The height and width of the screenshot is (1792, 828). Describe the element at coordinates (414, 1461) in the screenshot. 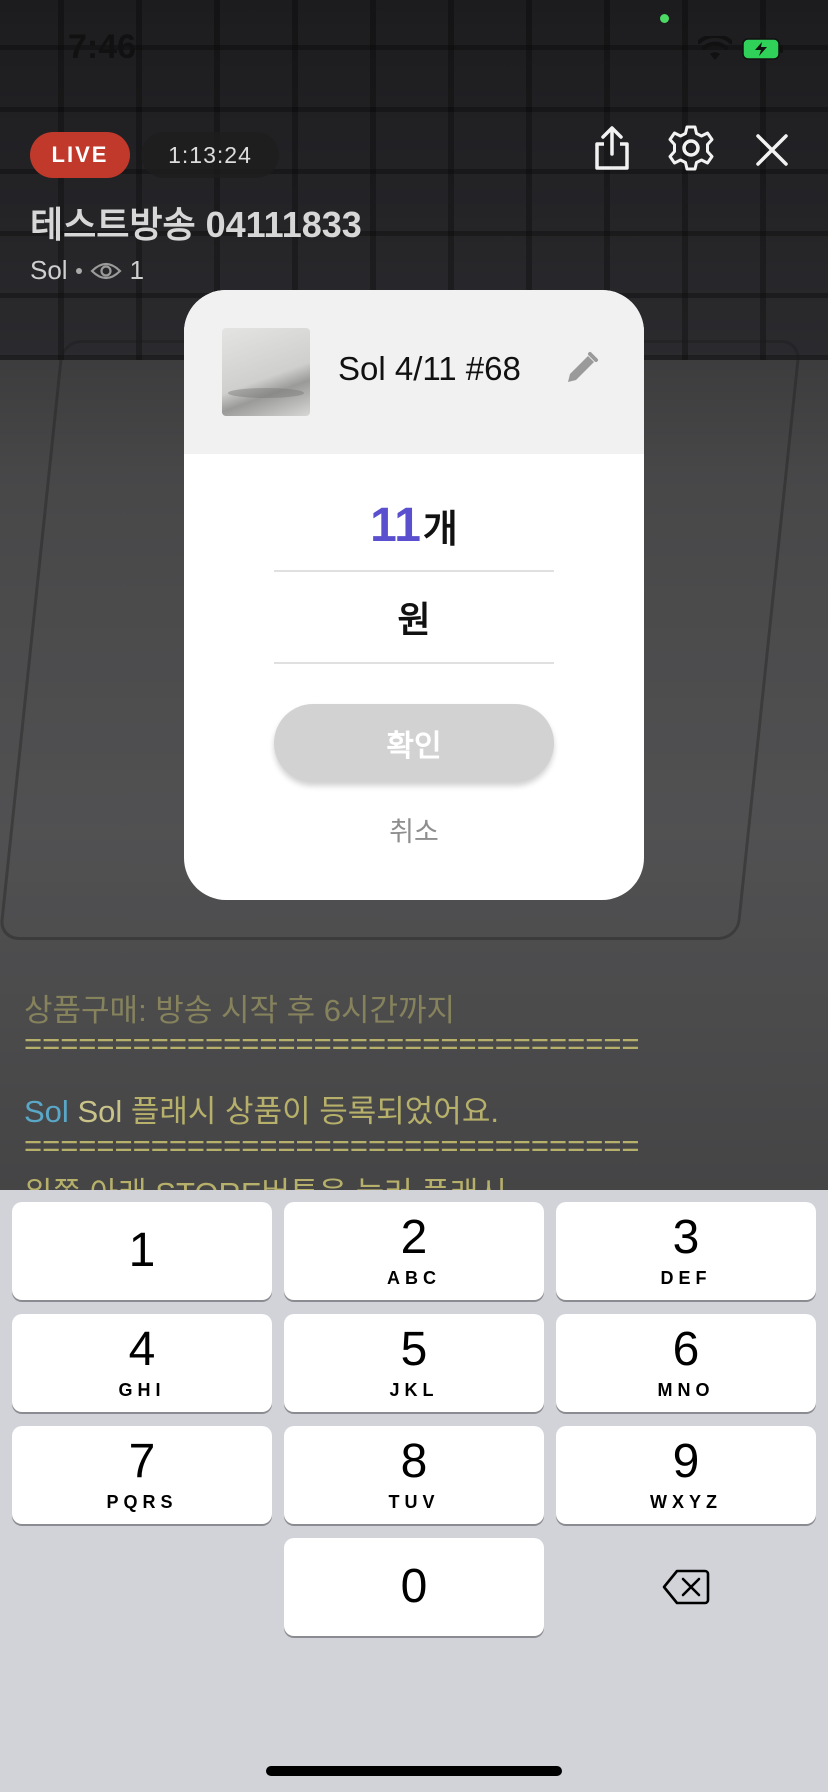

I see `key-digit: 8` at that location.